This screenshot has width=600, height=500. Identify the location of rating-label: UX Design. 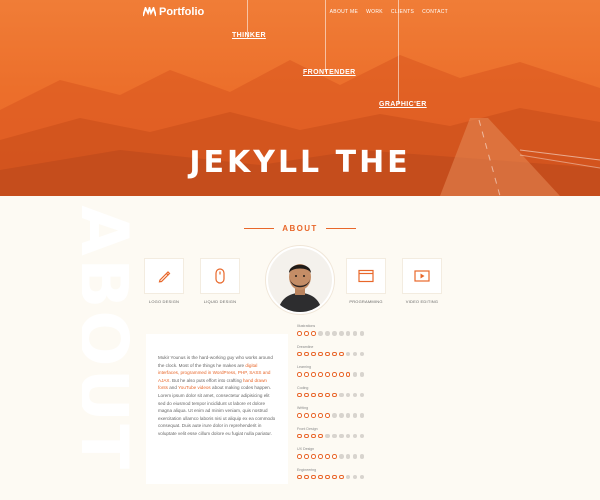
(306, 449).